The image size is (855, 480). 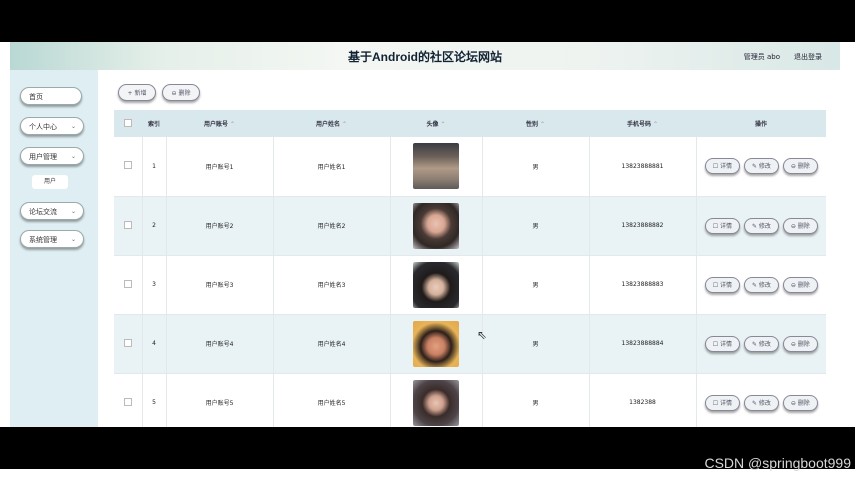 What do you see at coordinates (220, 400) in the screenshot?
I see `cell-account: 用户账号5` at bounding box center [220, 400].